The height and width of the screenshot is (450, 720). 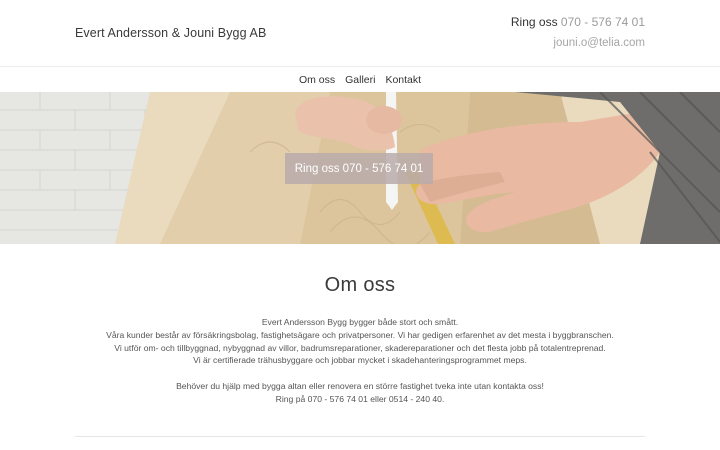 I want to click on nav-item-galleri: Galleri, so click(x=360, y=80).